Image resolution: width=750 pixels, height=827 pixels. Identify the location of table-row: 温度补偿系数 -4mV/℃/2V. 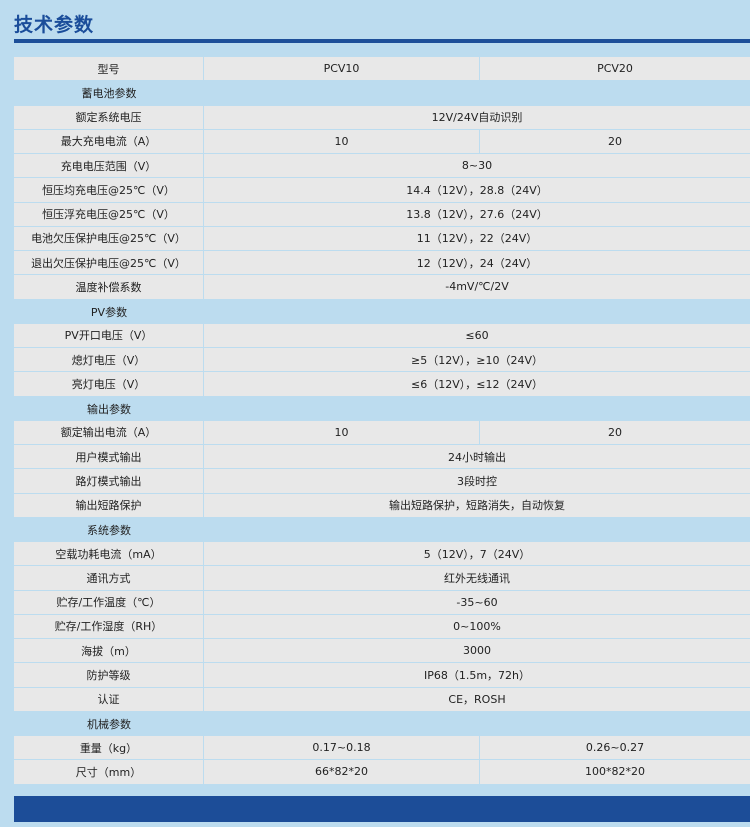
(382, 287).